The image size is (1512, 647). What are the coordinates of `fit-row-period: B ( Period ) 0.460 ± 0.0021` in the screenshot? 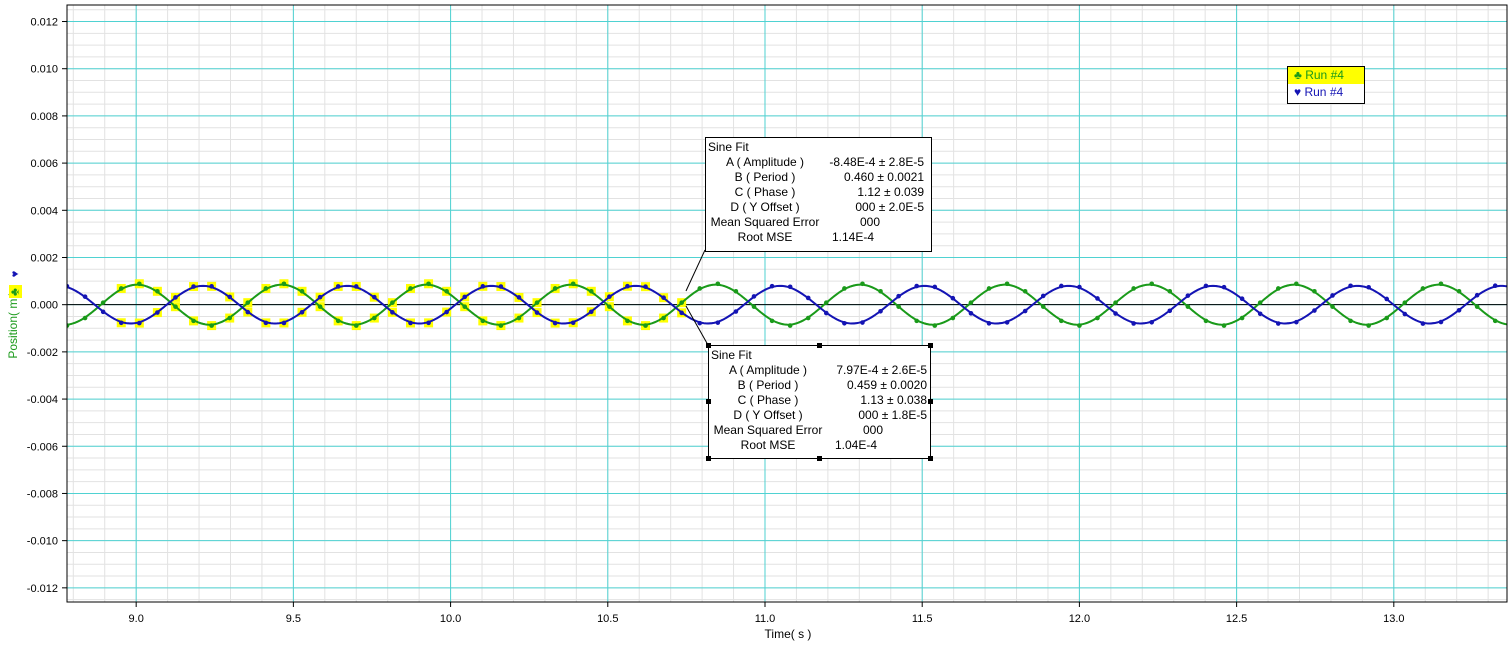 It's located at (829, 177).